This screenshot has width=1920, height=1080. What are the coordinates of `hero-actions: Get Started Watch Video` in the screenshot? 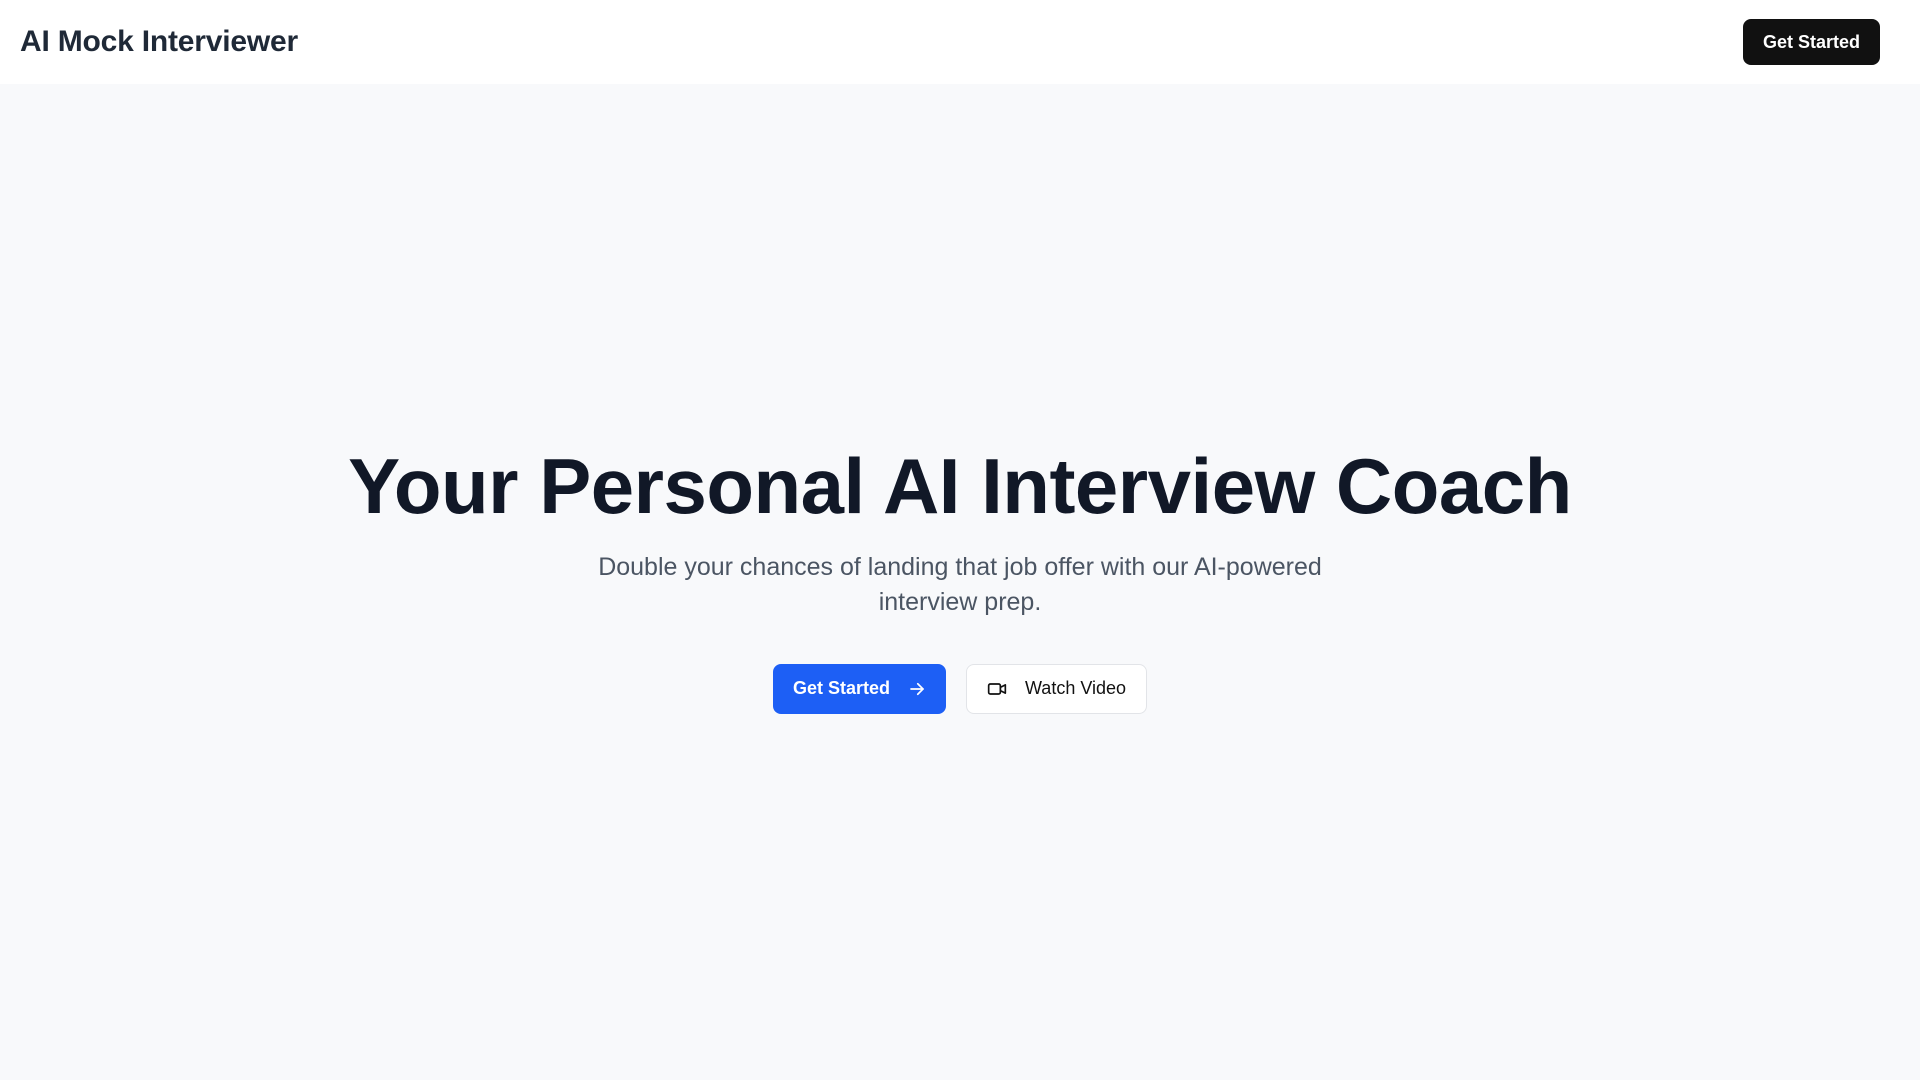 It's located at (960, 688).